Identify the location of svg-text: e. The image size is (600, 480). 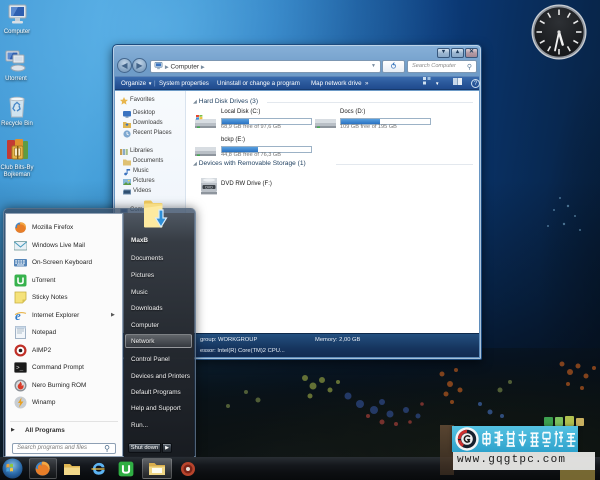
(18, 315).